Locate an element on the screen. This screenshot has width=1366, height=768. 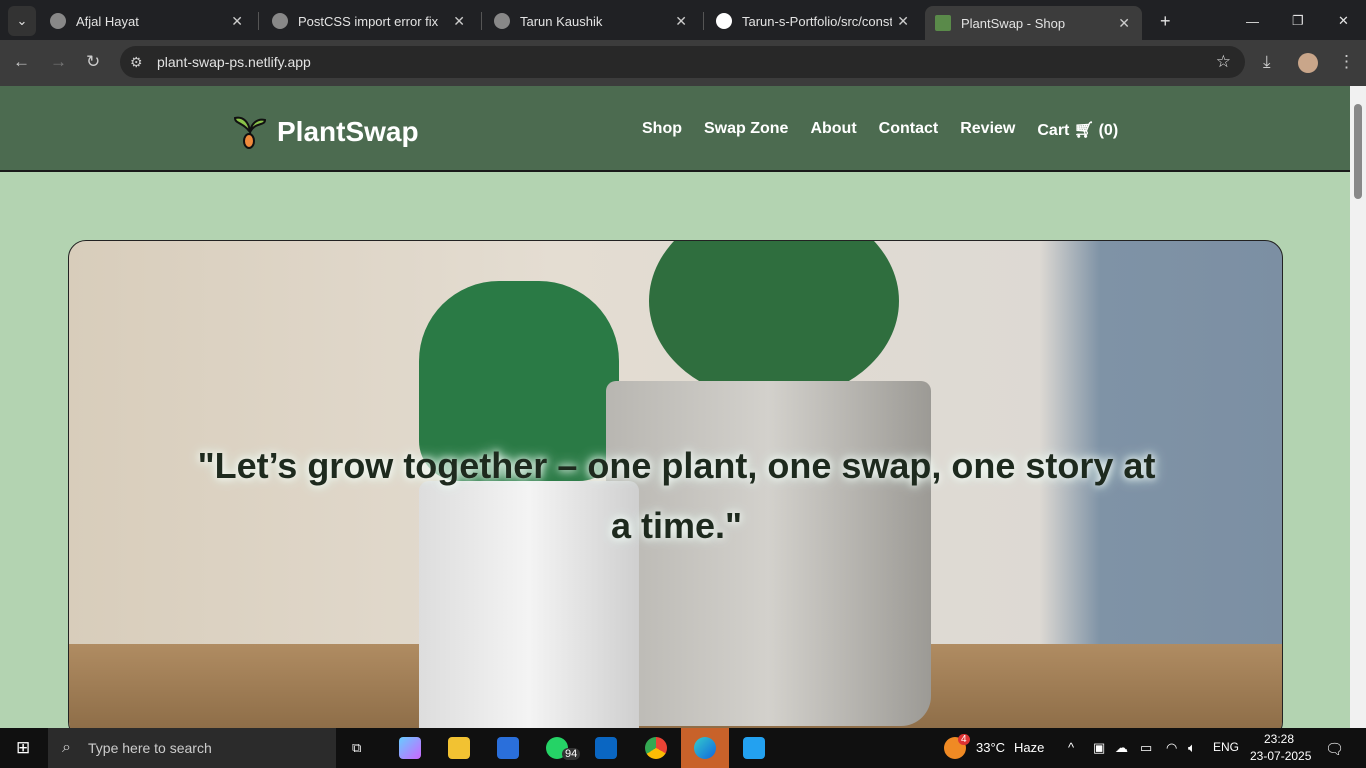
cart-label: Cart is located at coordinates (1053, 130).